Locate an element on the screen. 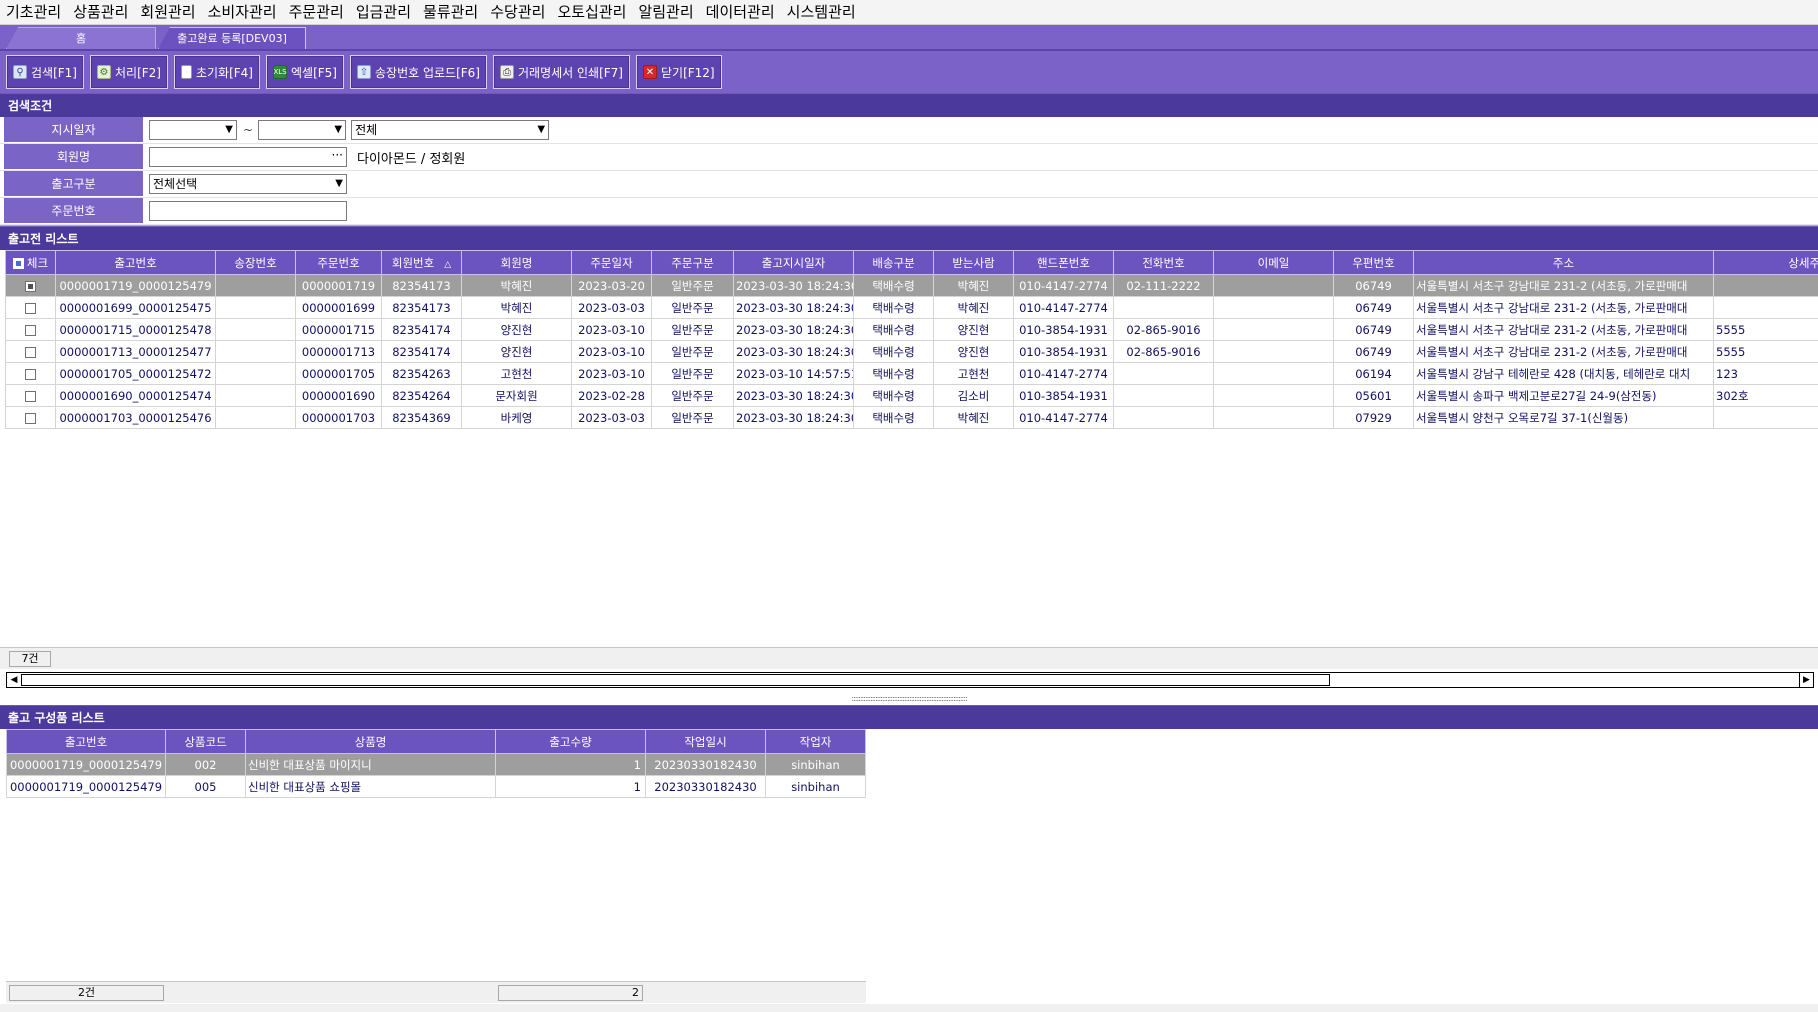 Image resolution: width=1818 pixels, height=1012 pixels. items-column-header: 출고수량 is located at coordinates (570, 741).